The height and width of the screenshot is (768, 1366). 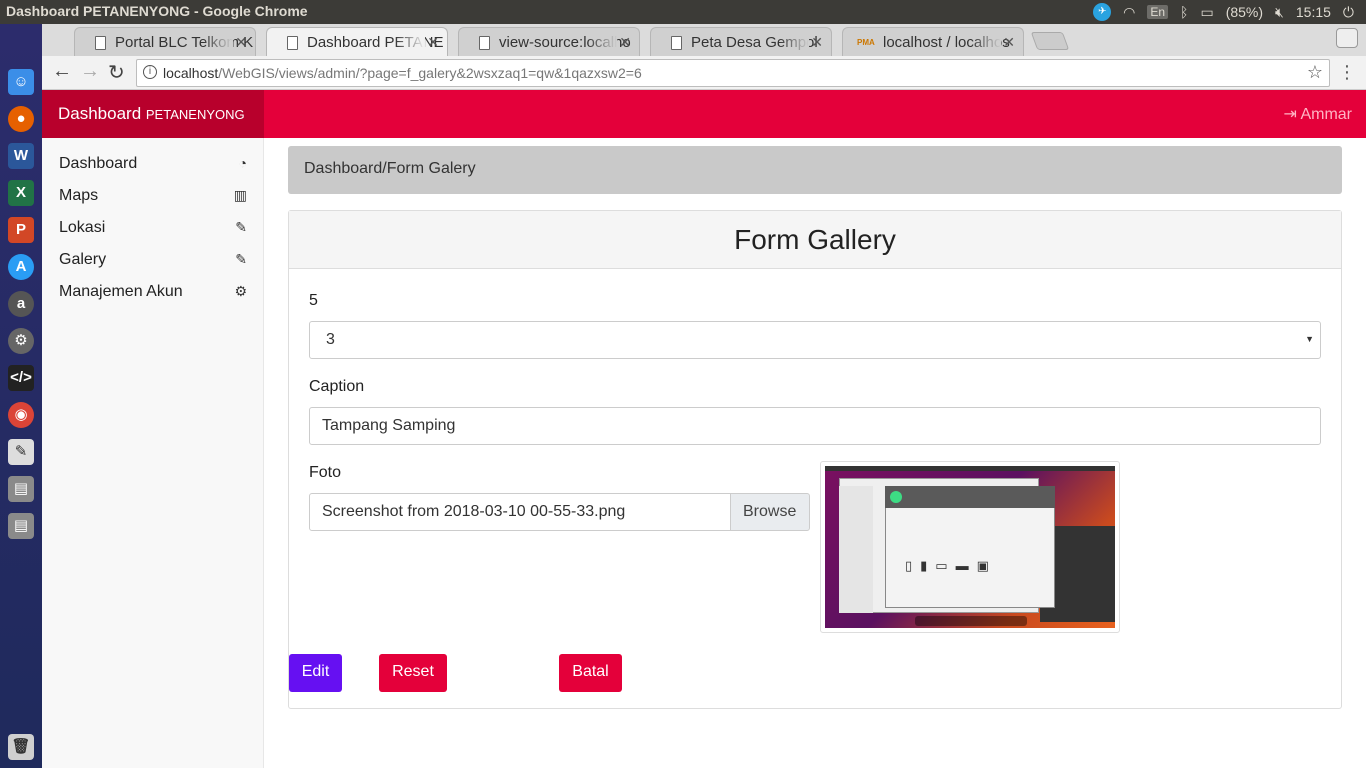 What do you see at coordinates (815, 340) in the screenshot?
I see `location-select: 3 ▼` at bounding box center [815, 340].